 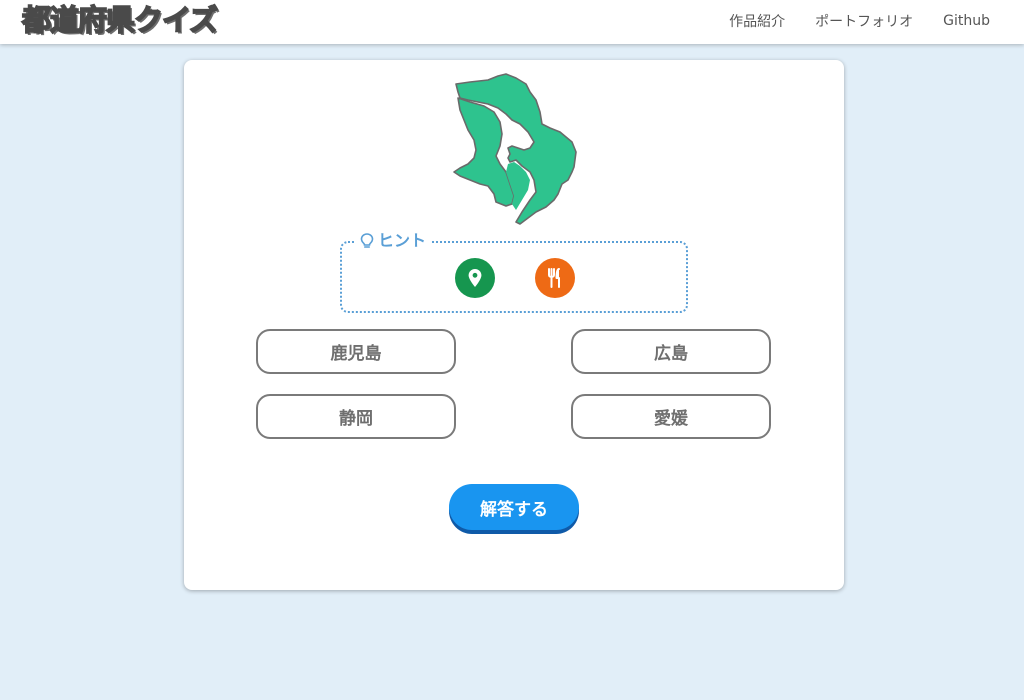 I want to click on prefecture-map, so click(x=515, y=149).